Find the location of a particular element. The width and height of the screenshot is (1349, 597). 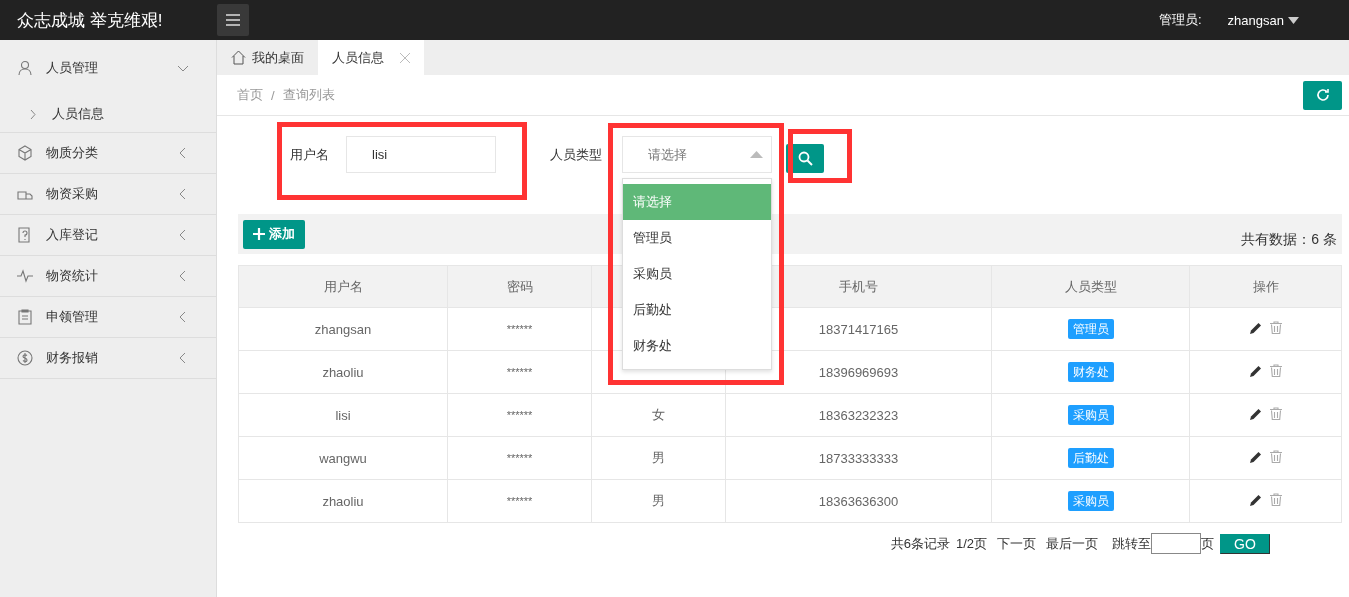

close-icon is located at coordinates (405, 57).